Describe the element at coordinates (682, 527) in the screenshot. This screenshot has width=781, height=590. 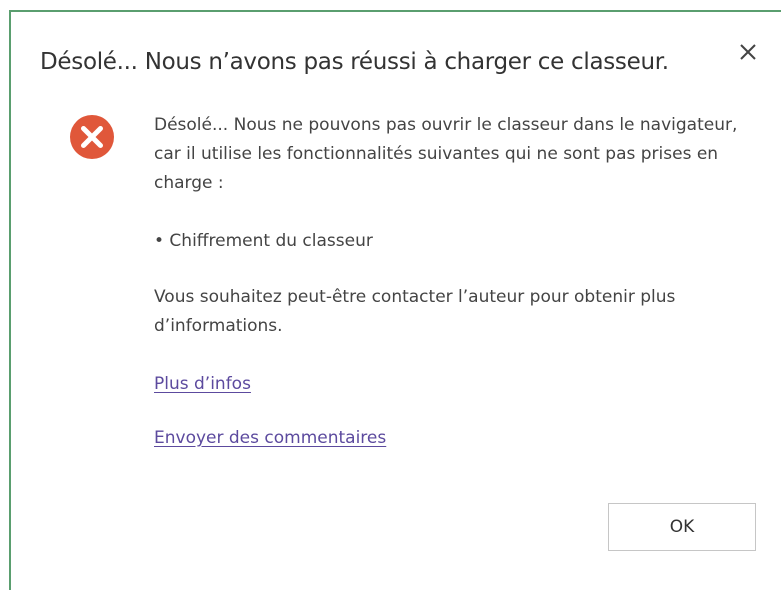
I see `ok-button: OK` at that location.